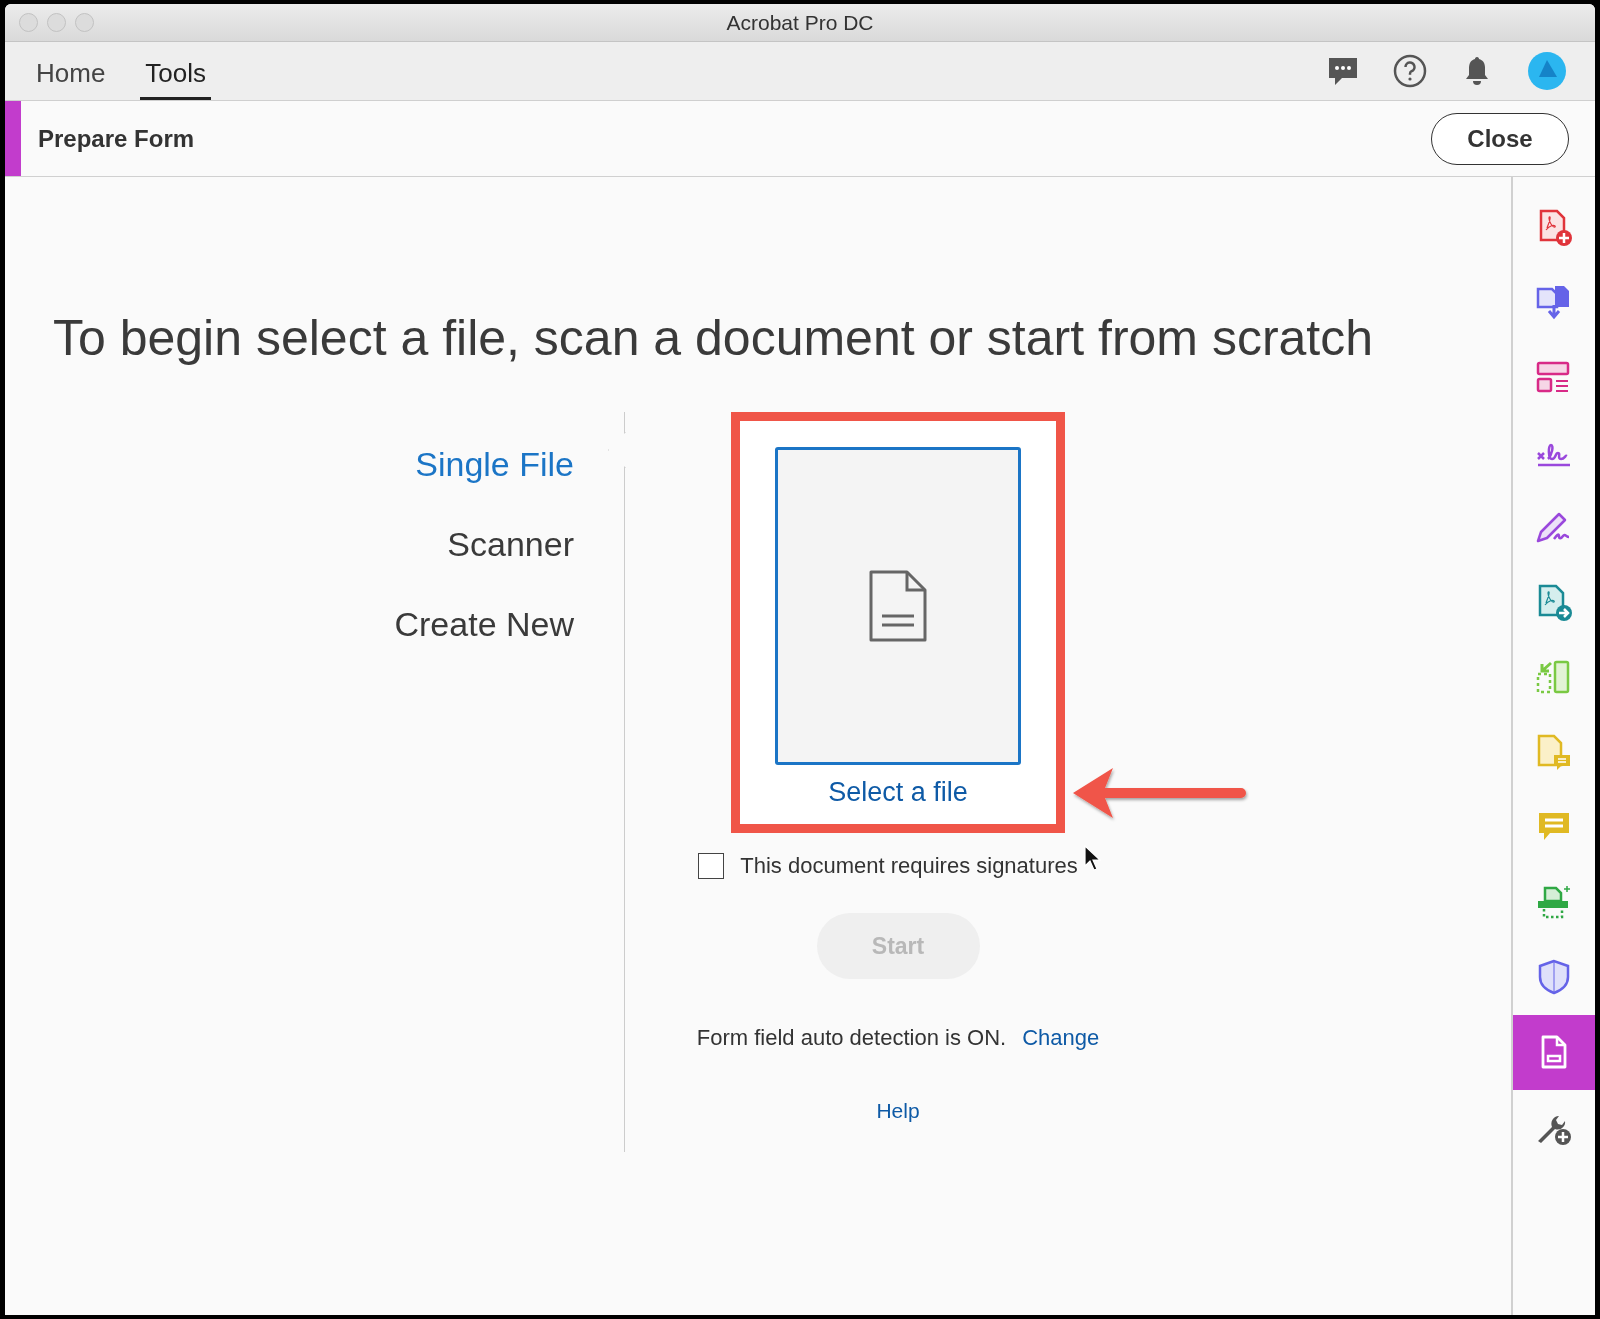 The image size is (1600, 1319). I want to click on source-option: Single File, so click(494, 464).